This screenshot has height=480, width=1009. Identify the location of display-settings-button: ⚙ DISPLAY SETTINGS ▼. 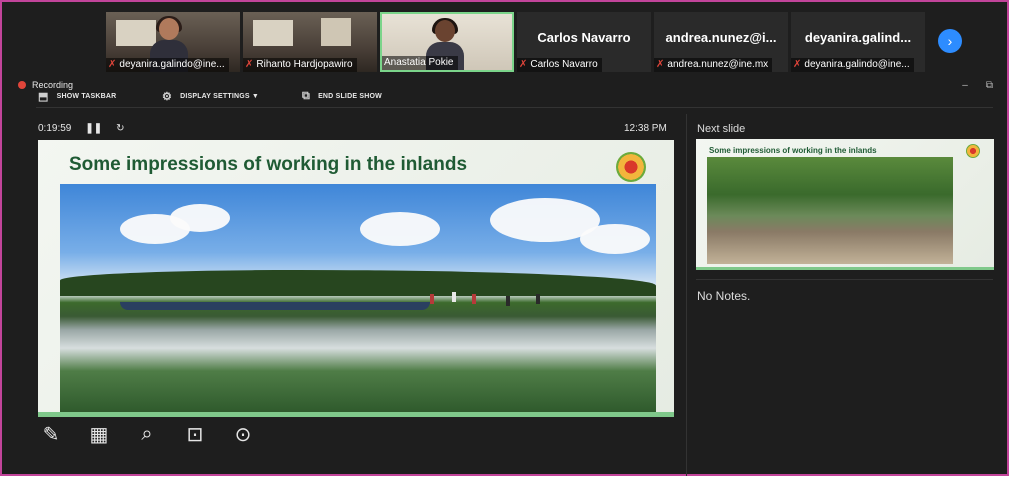
(232, 96).